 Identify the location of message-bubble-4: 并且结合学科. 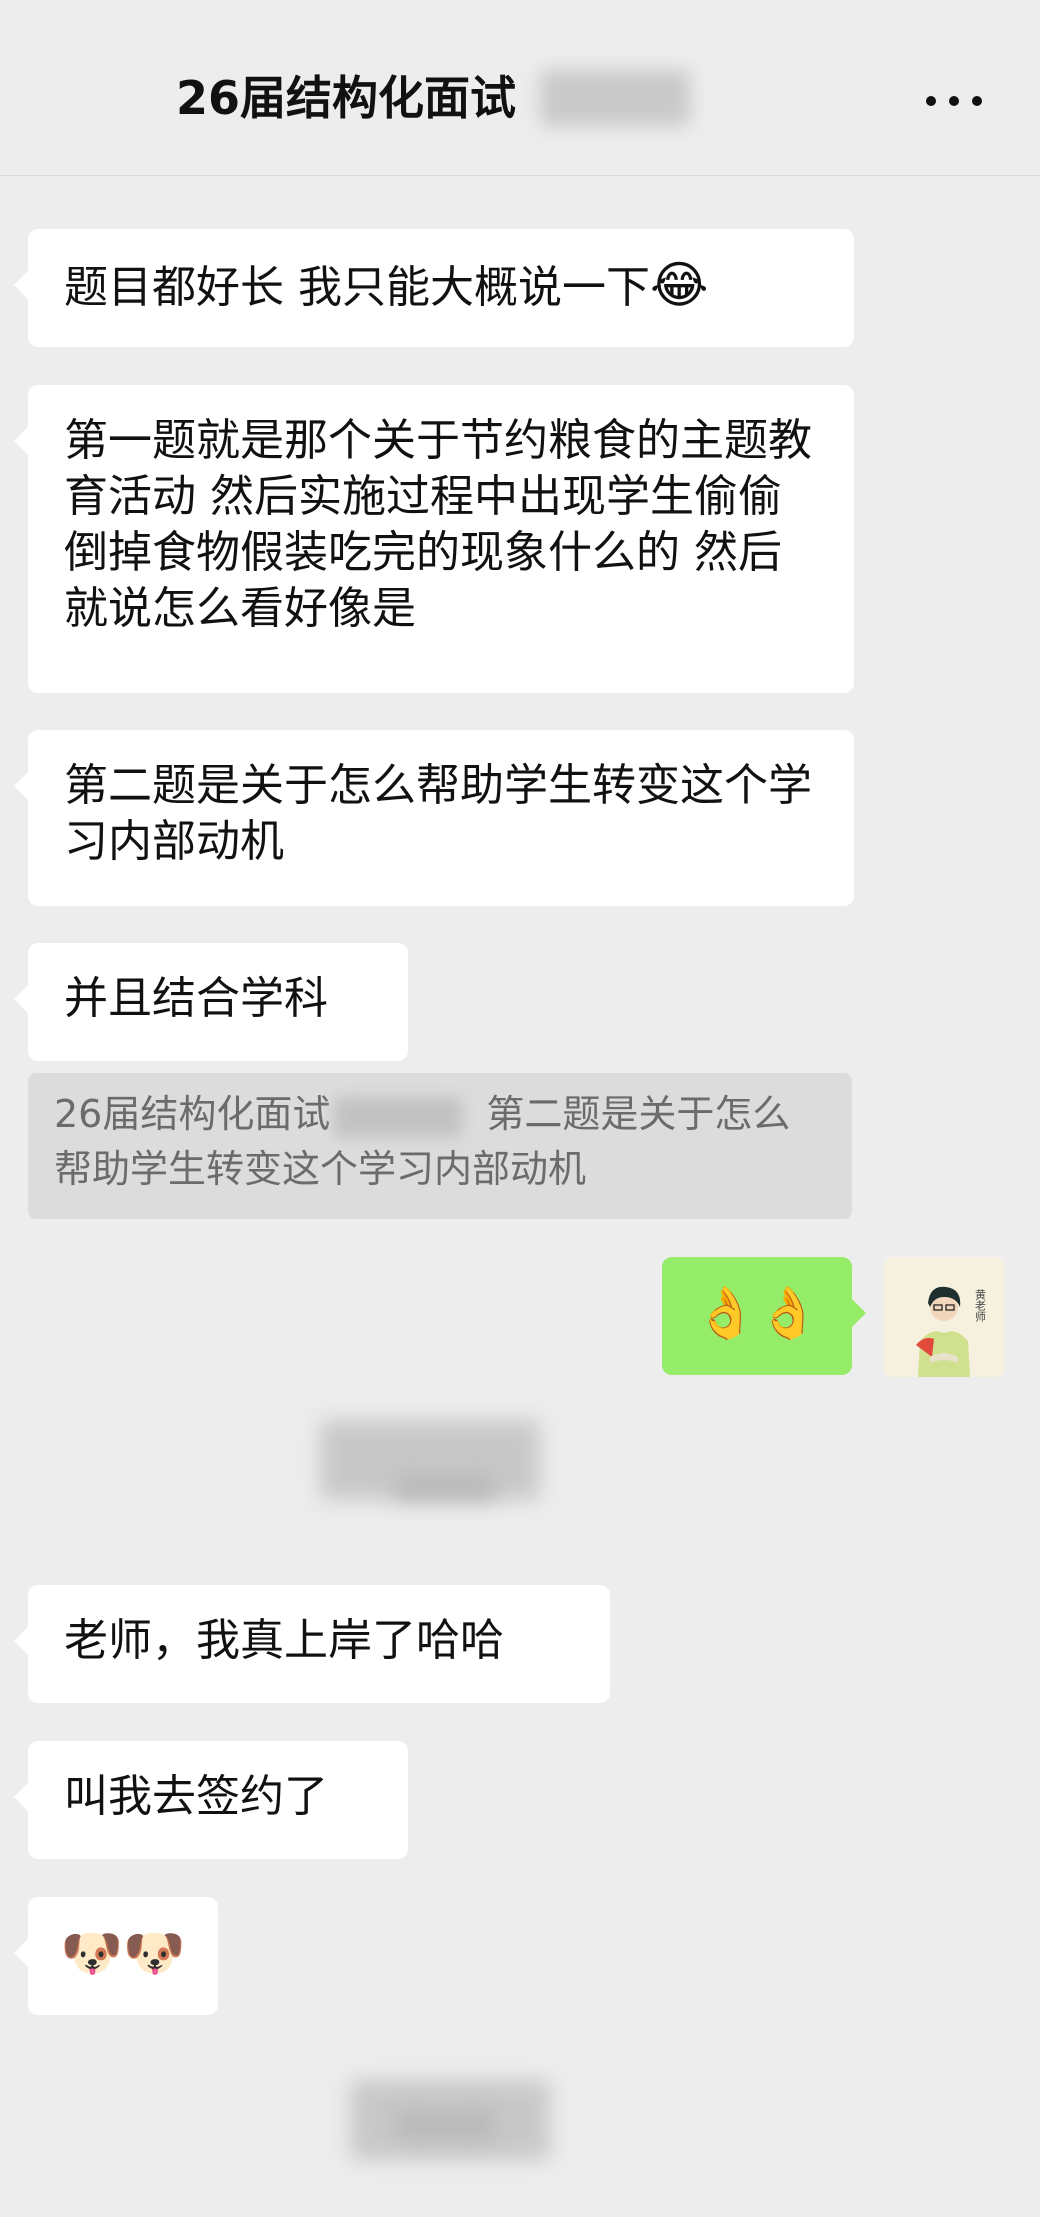
(211, 1002).